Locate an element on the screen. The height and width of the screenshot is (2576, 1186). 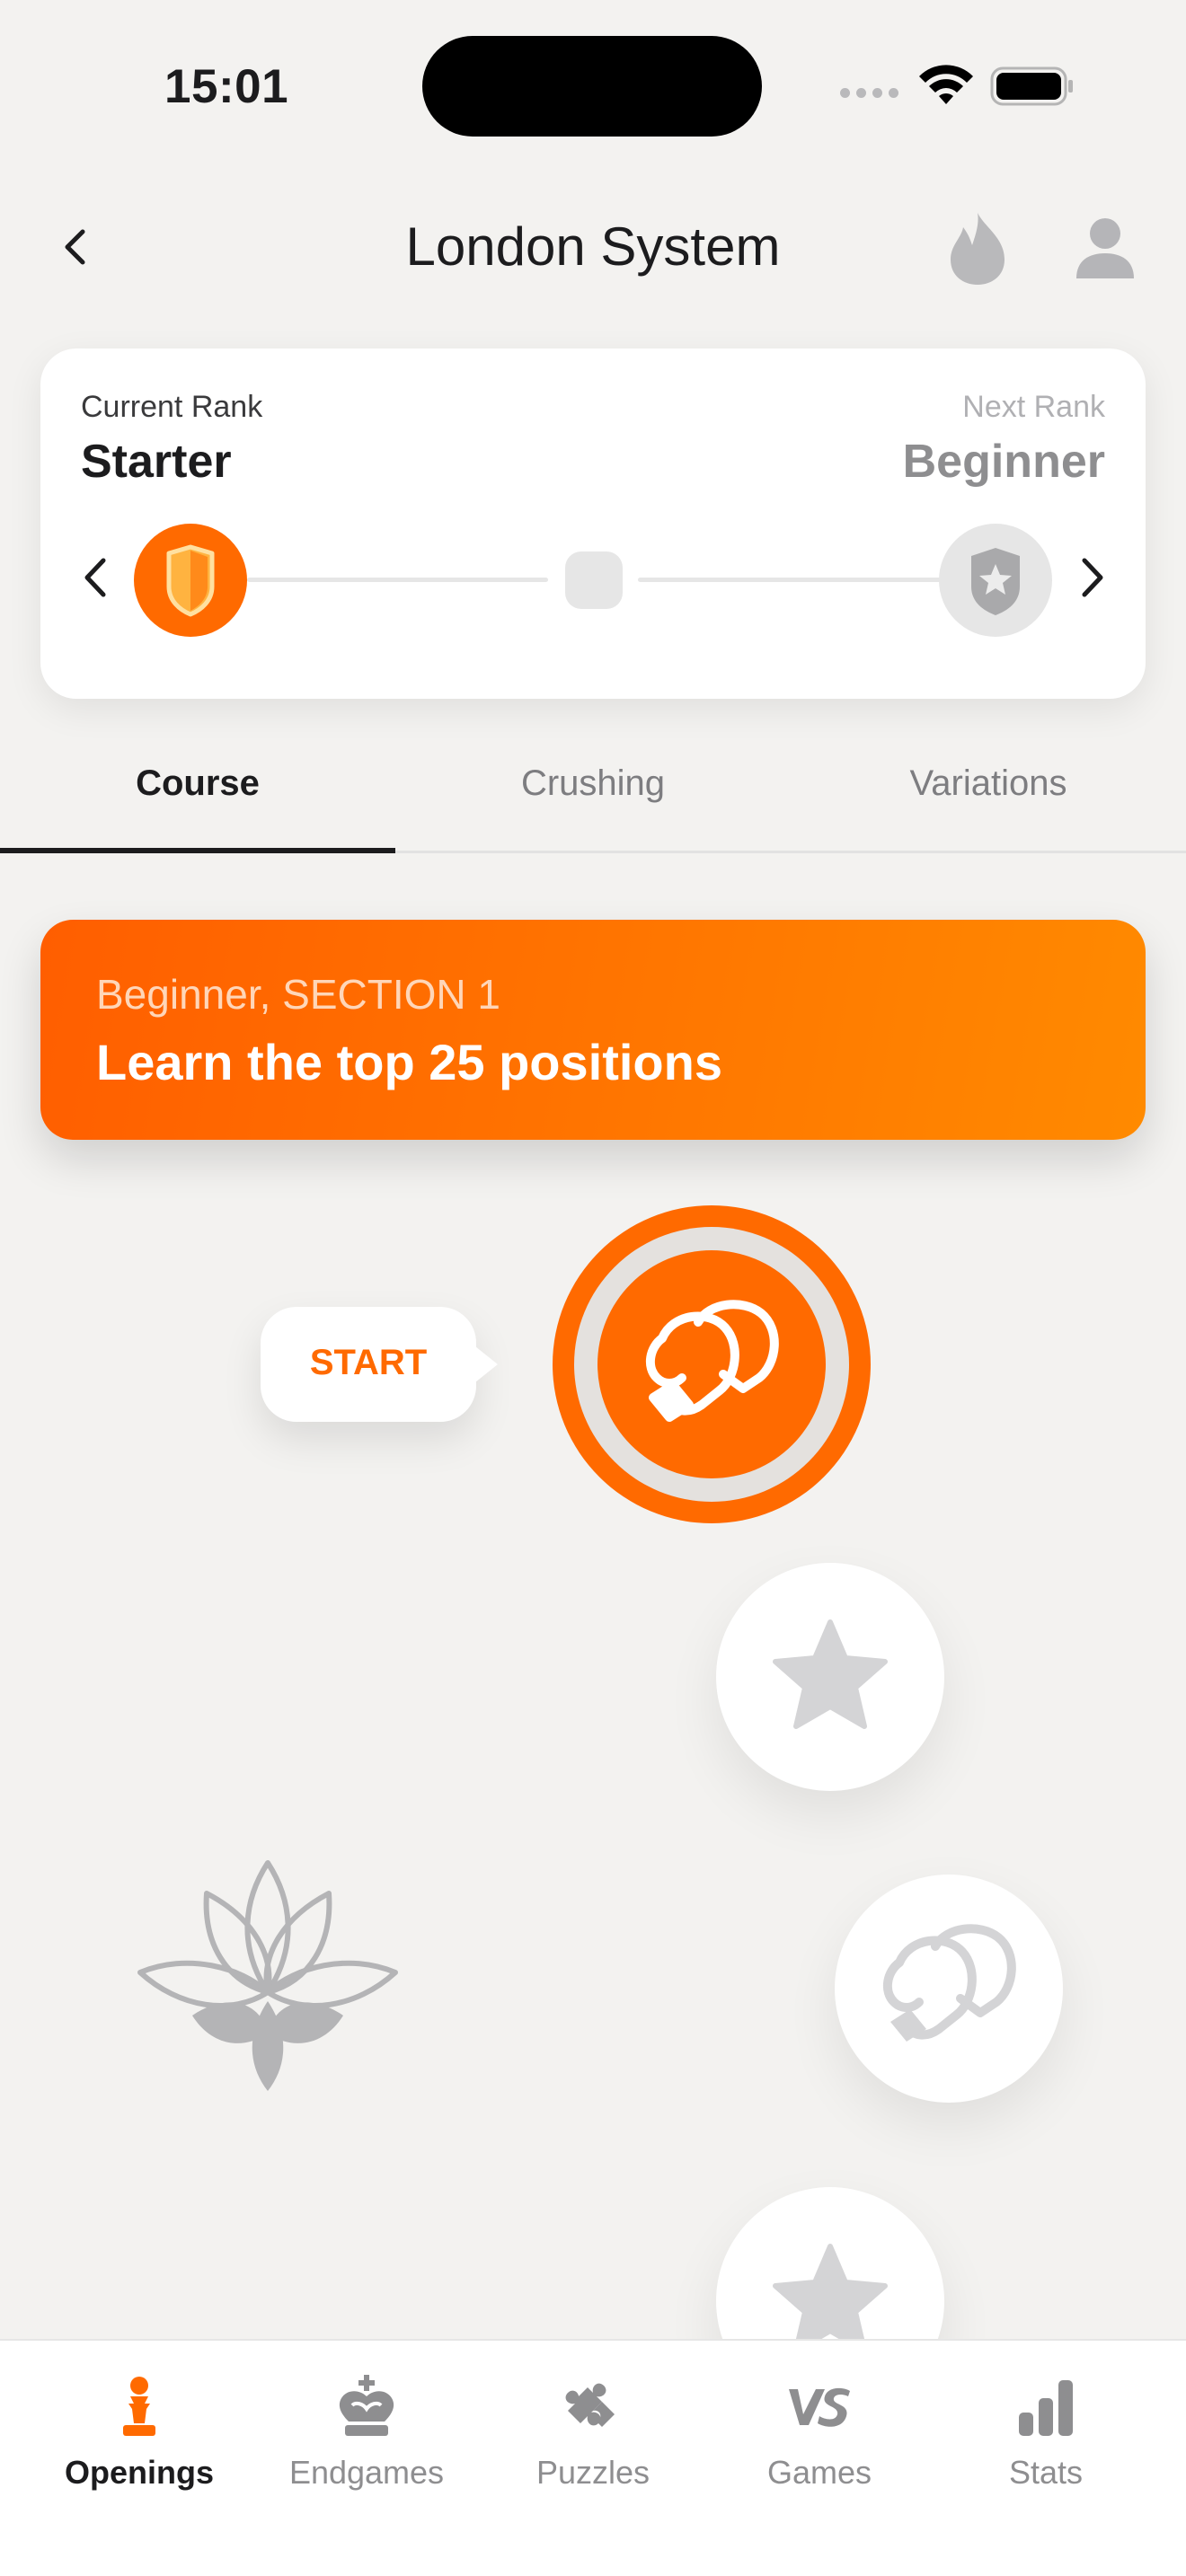
page-title: London System is located at coordinates (593, 247).